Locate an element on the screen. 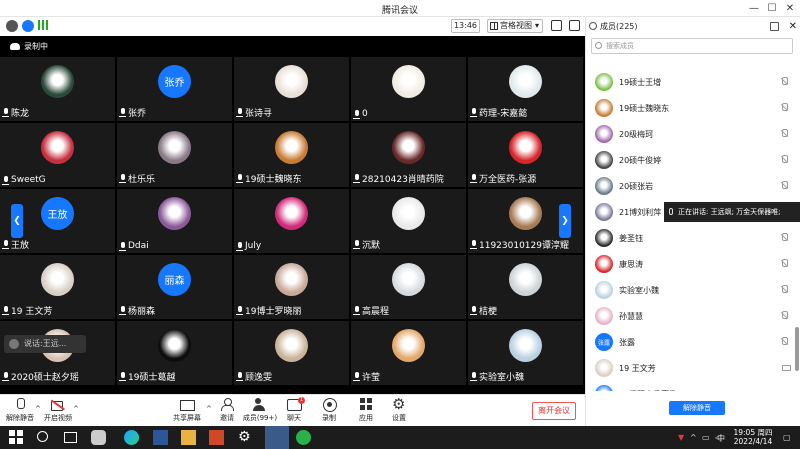  participant-tile: 19硕士魏晓东 is located at coordinates (291, 155).